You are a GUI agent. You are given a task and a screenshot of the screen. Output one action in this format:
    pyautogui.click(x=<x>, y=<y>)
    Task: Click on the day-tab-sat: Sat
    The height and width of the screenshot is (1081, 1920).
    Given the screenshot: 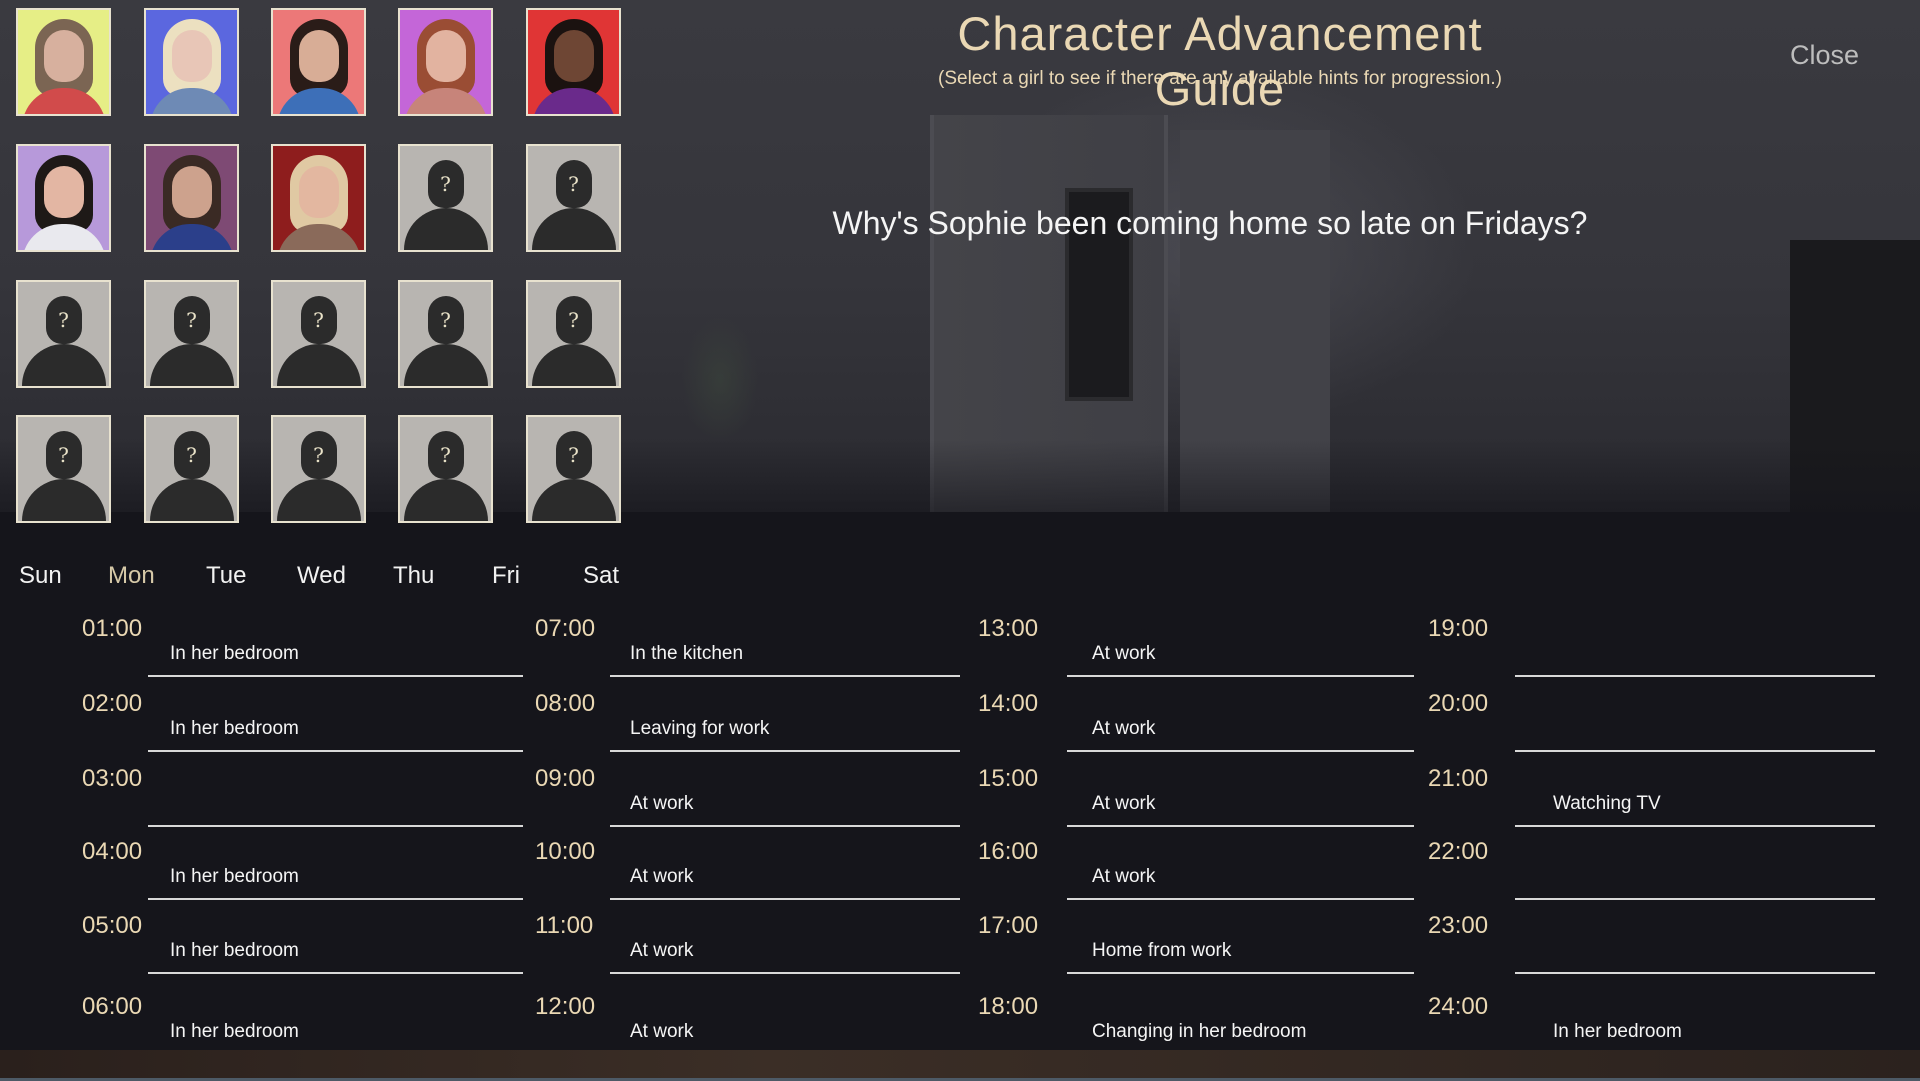 What is the action you would take?
    pyautogui.click(x=601, y=576)
    